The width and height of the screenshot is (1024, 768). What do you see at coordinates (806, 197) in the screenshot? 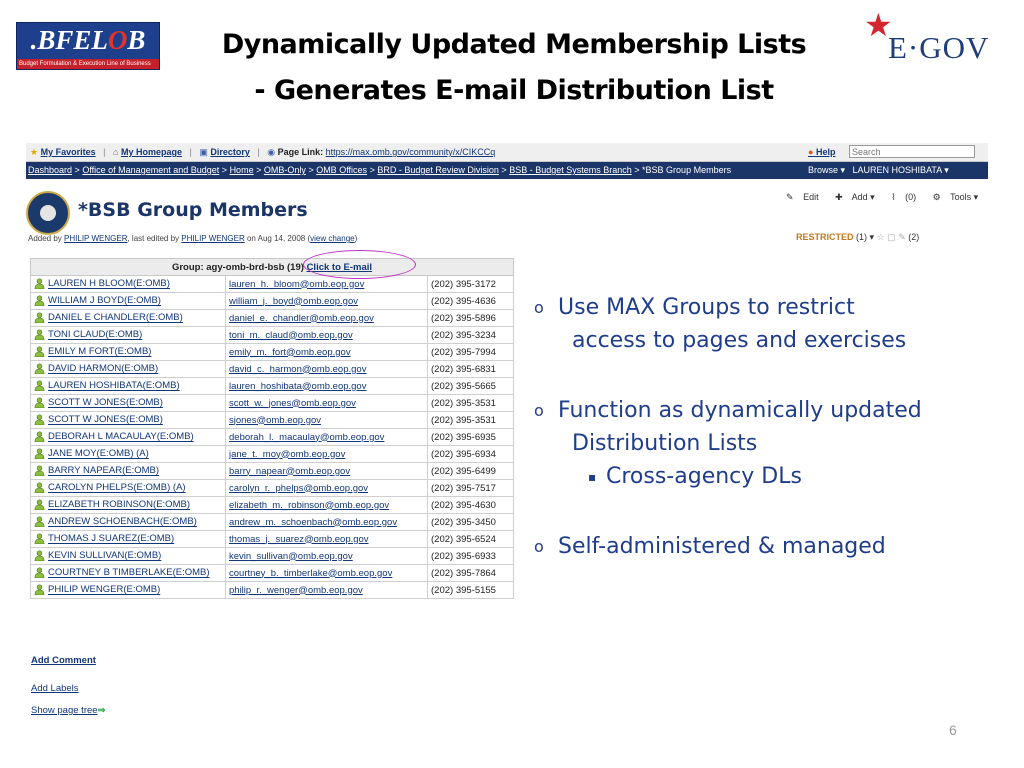
I see `edit-button: ✎ Edit` at bounding box center [806, 197].